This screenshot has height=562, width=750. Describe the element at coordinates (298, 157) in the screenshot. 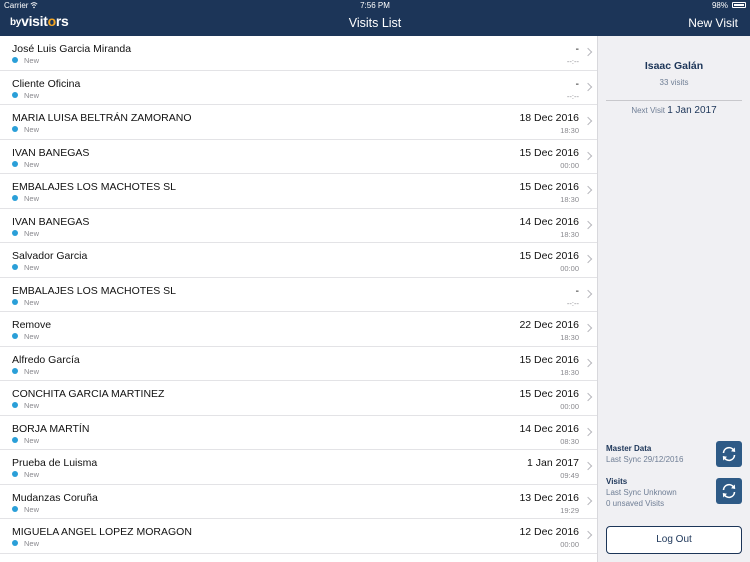

I see `visit-row: IVAN BANEGAS New 15 Dec 2016 00:00` at that location.